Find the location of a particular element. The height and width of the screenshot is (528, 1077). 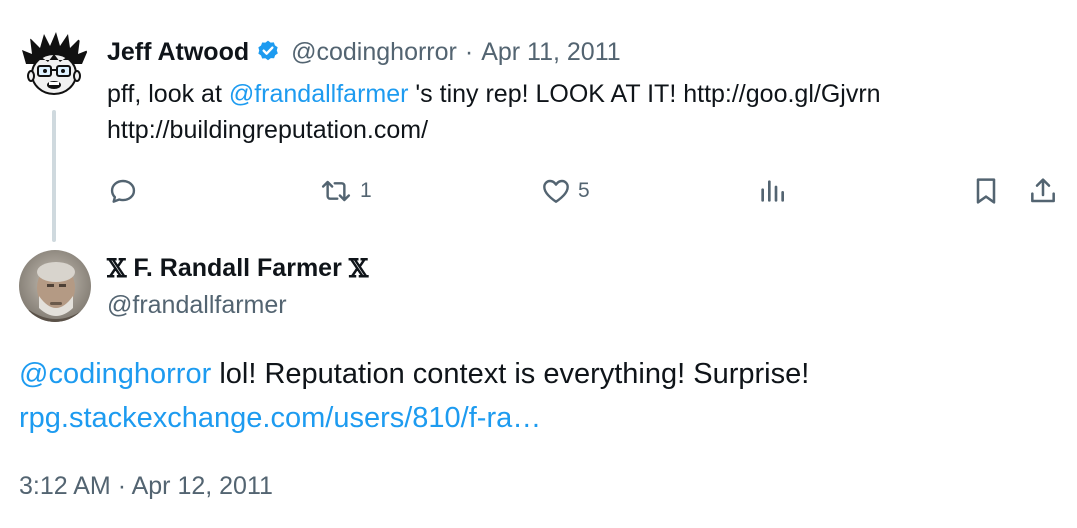

randall-farmer-avatar is located at coordinates (55, 286).